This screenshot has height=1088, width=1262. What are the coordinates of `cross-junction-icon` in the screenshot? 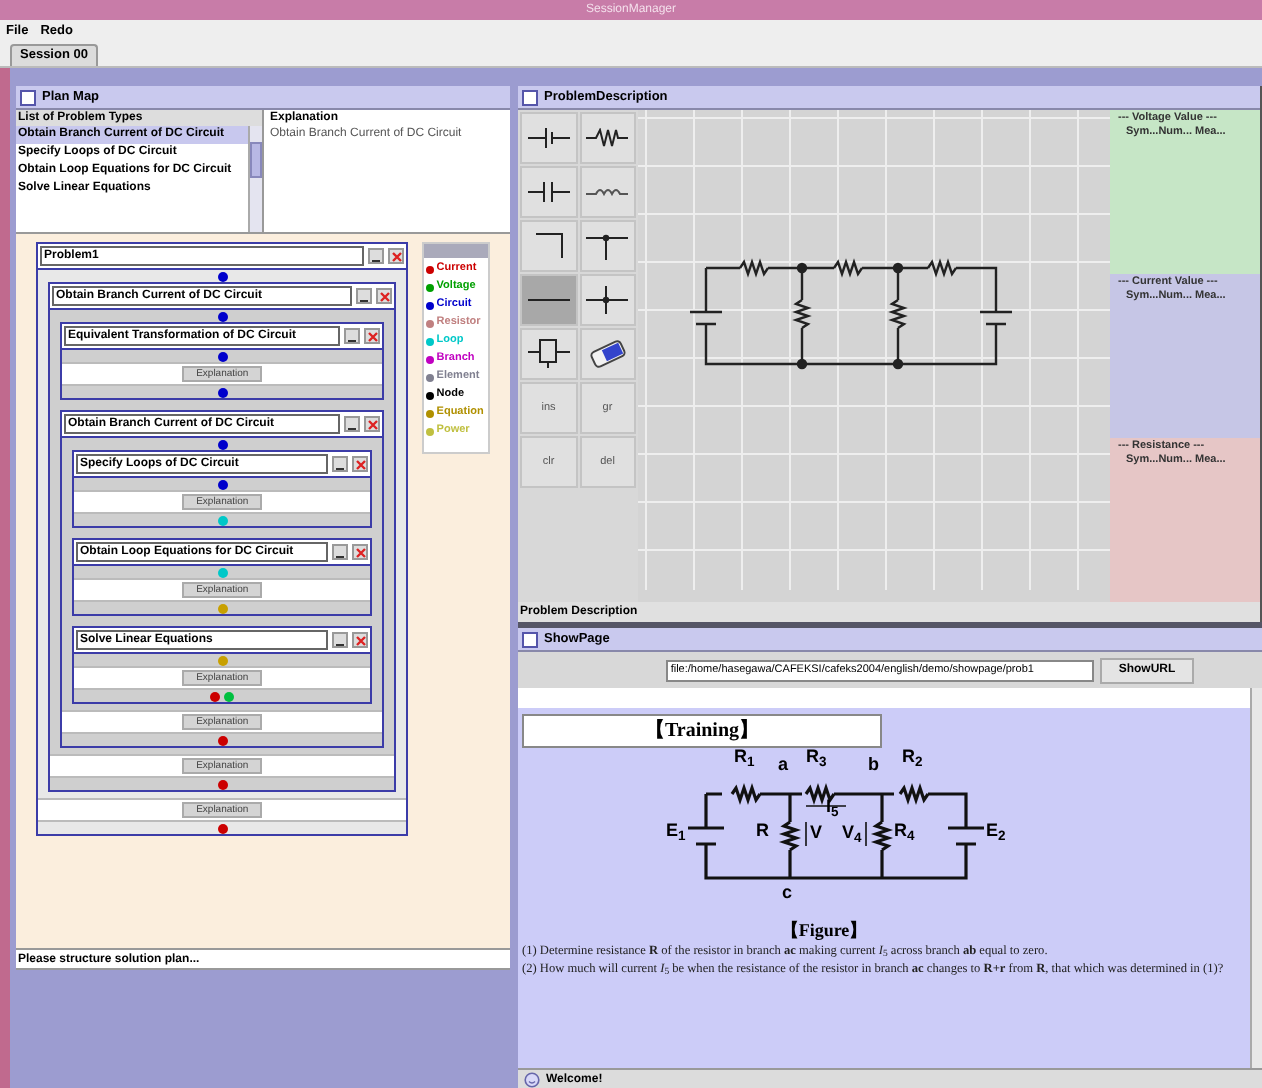 It's located at (607, 300).